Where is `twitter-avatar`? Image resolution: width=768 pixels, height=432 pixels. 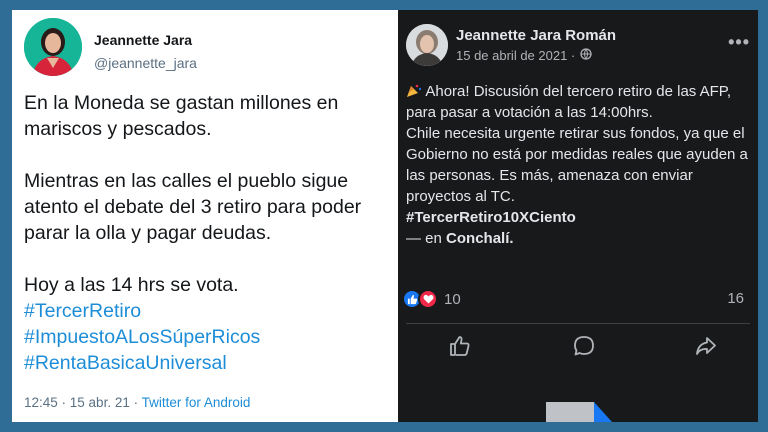 twitter-avatar is located at coordinates (53, 47).